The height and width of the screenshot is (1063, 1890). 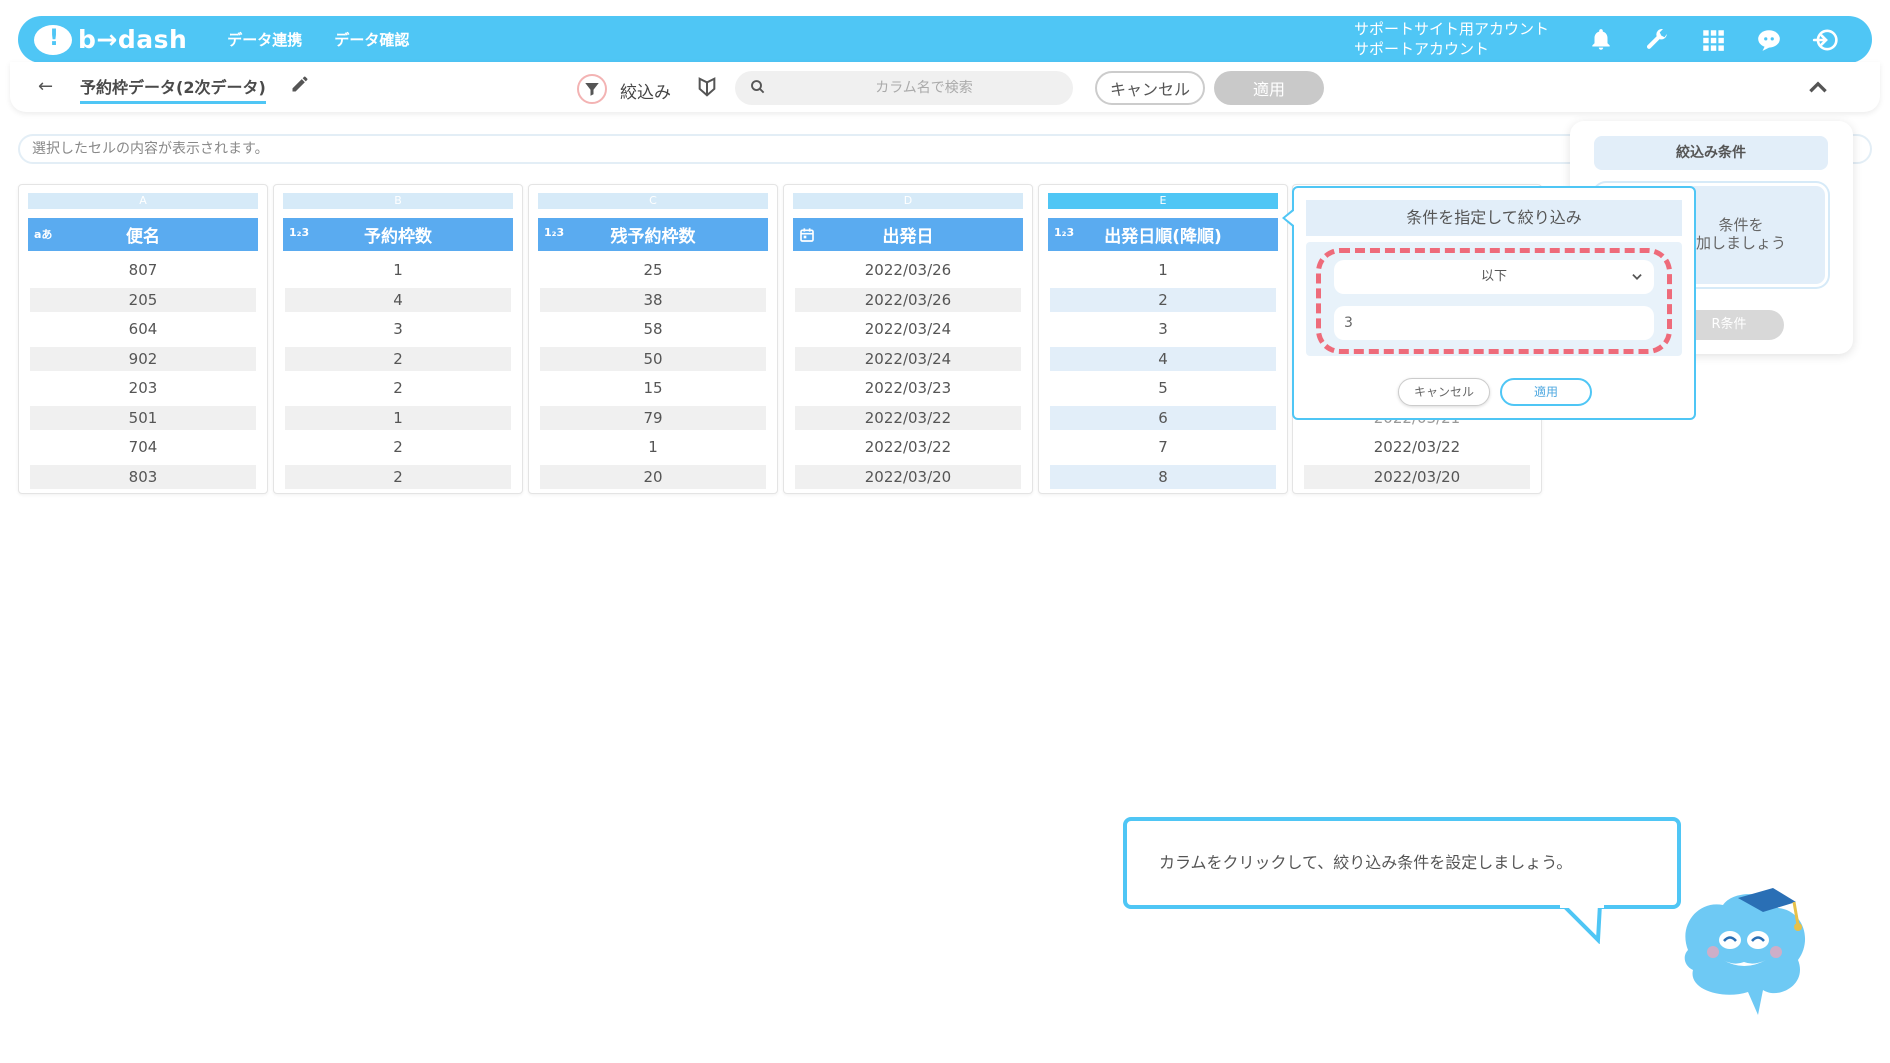 I want to click on tooltip-tail, so click(x=1582, y=924).